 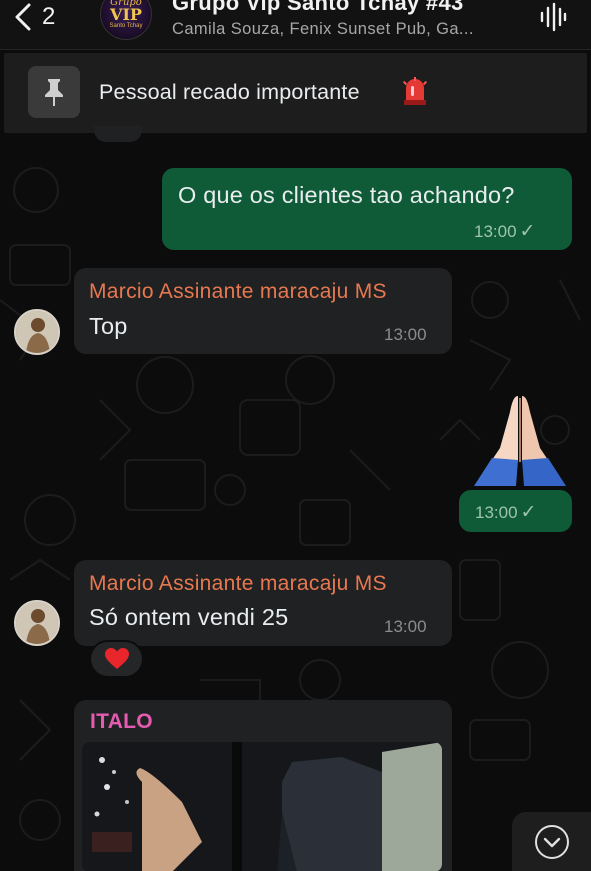 I want to click on avatar-logo-line2: VIP, so click(x=126, y=14).